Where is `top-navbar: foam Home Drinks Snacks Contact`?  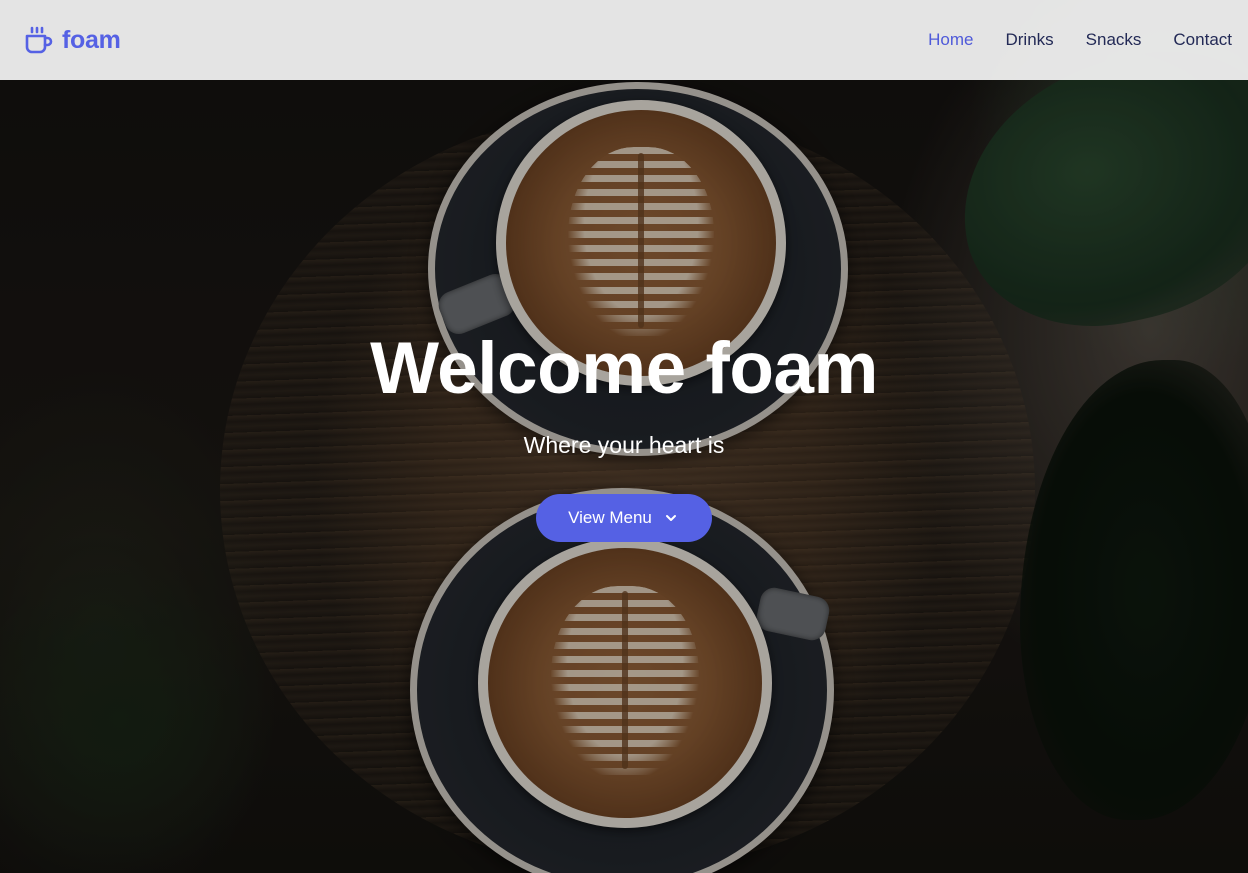 top-navbar: foam Home Drinks Snacks Contact is located at coordinates (624, 40).